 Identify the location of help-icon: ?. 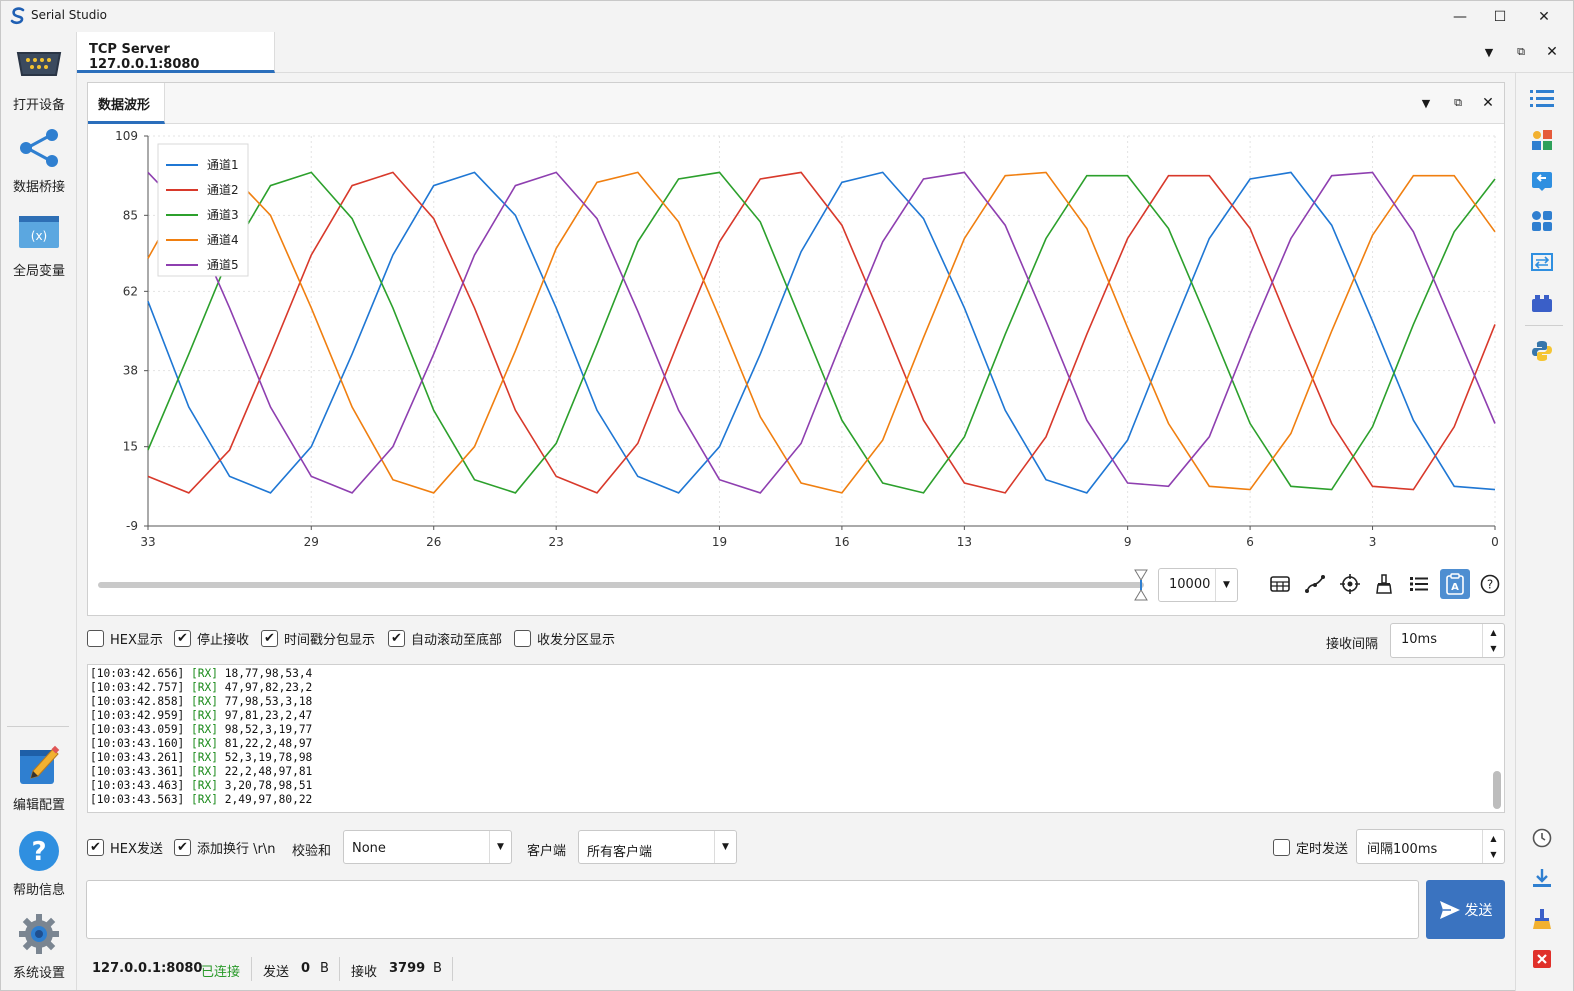
(39, 851).